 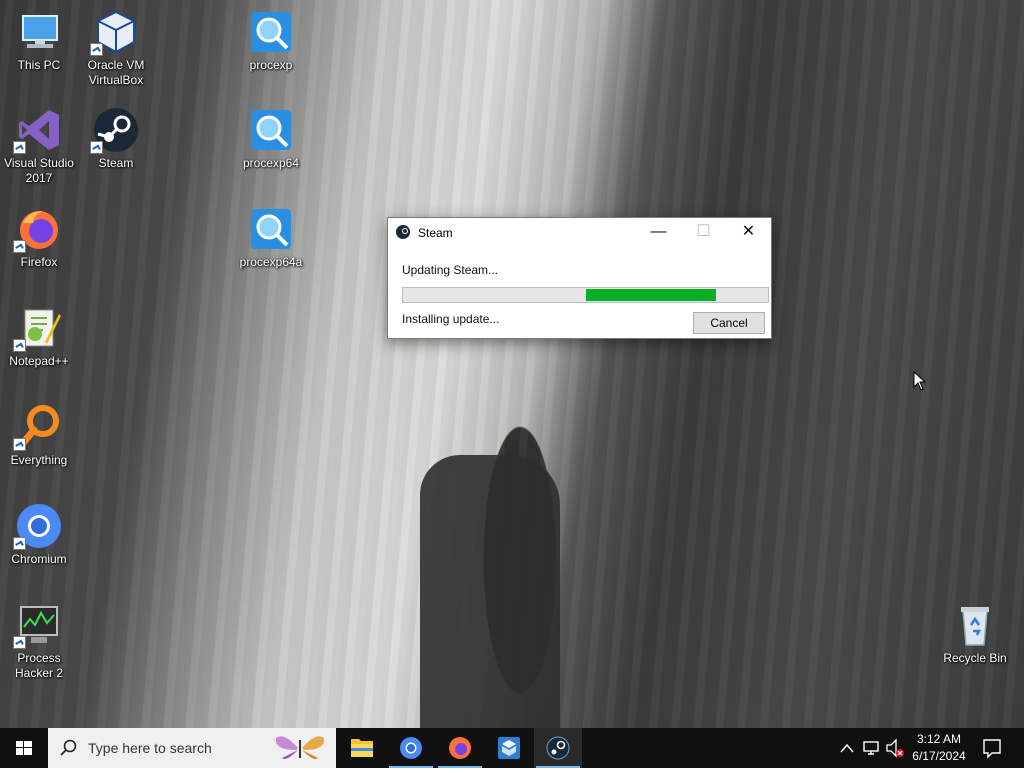 I want to click on procexp64a-icon, so click(x=271, y=229).